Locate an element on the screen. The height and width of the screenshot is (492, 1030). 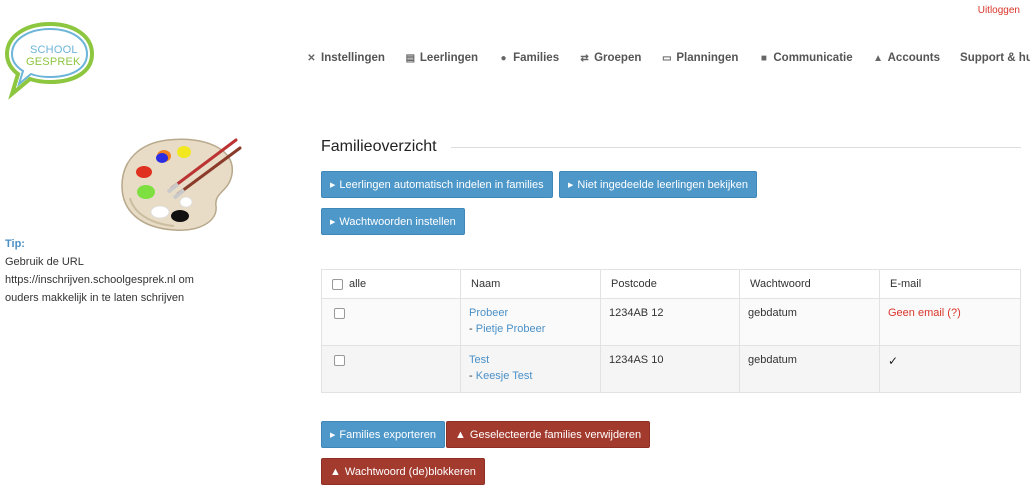
name-cell: Test - Keesje Test is located at coordinates (530, 369).